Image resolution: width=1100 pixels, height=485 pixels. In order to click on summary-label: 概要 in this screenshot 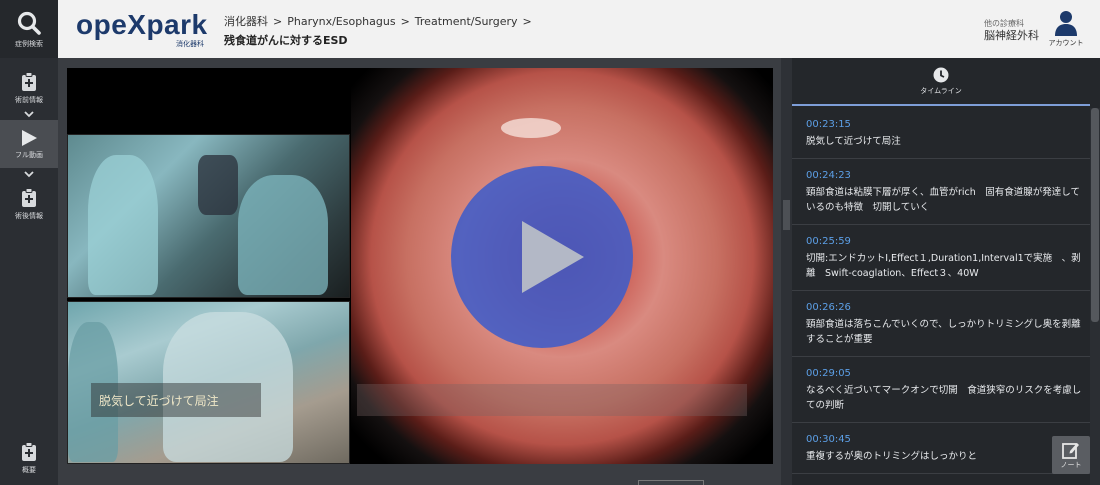, I will do `click(29, 470)`.